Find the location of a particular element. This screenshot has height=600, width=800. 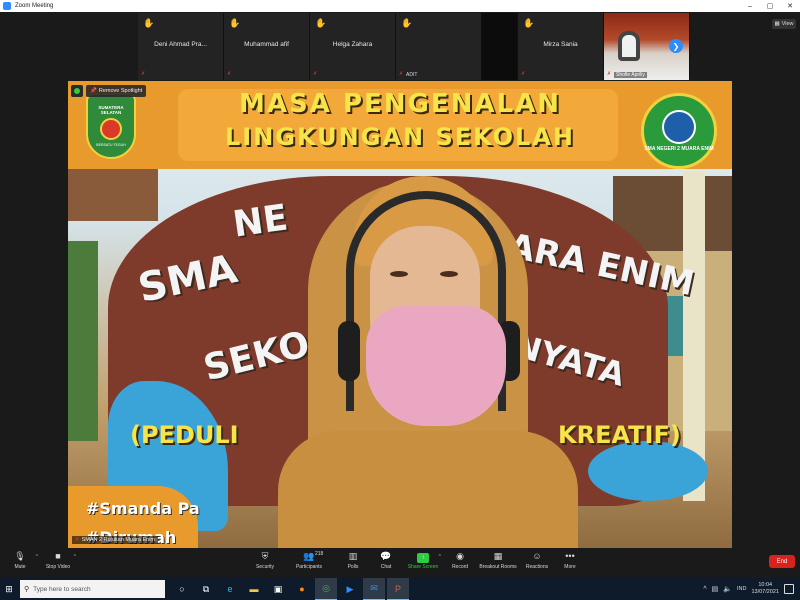

mail-icon: ✉ is located at coordinates (374, 589).